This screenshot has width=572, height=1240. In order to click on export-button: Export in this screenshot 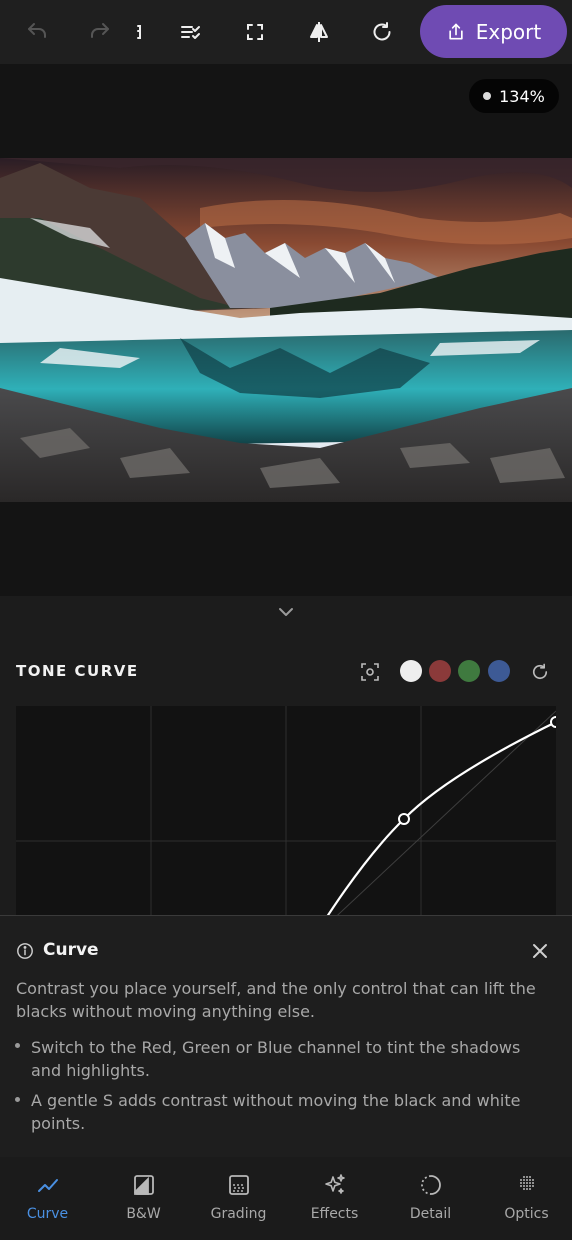, I will do `click(493, 31)`.